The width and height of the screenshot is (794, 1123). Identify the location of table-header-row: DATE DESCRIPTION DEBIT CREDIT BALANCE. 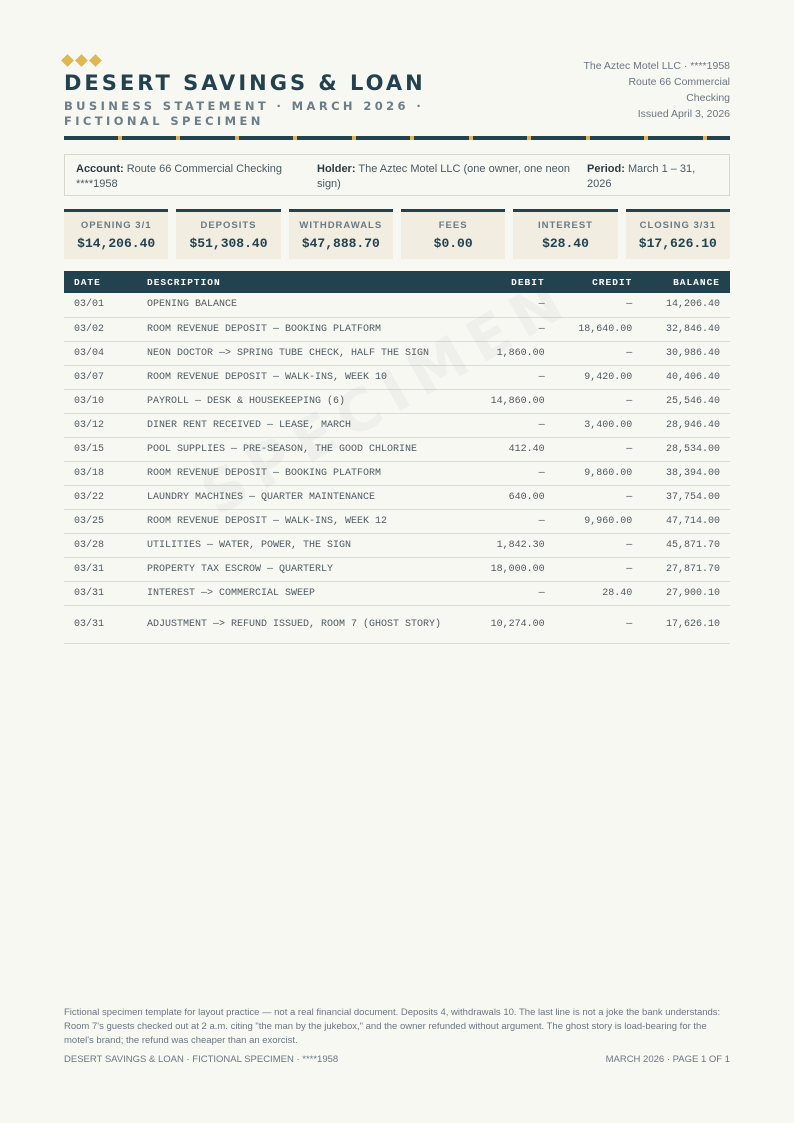
(397, 282).